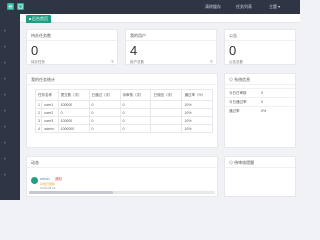  I want to click on sidebar-item-7: ›, so click(10, 127).